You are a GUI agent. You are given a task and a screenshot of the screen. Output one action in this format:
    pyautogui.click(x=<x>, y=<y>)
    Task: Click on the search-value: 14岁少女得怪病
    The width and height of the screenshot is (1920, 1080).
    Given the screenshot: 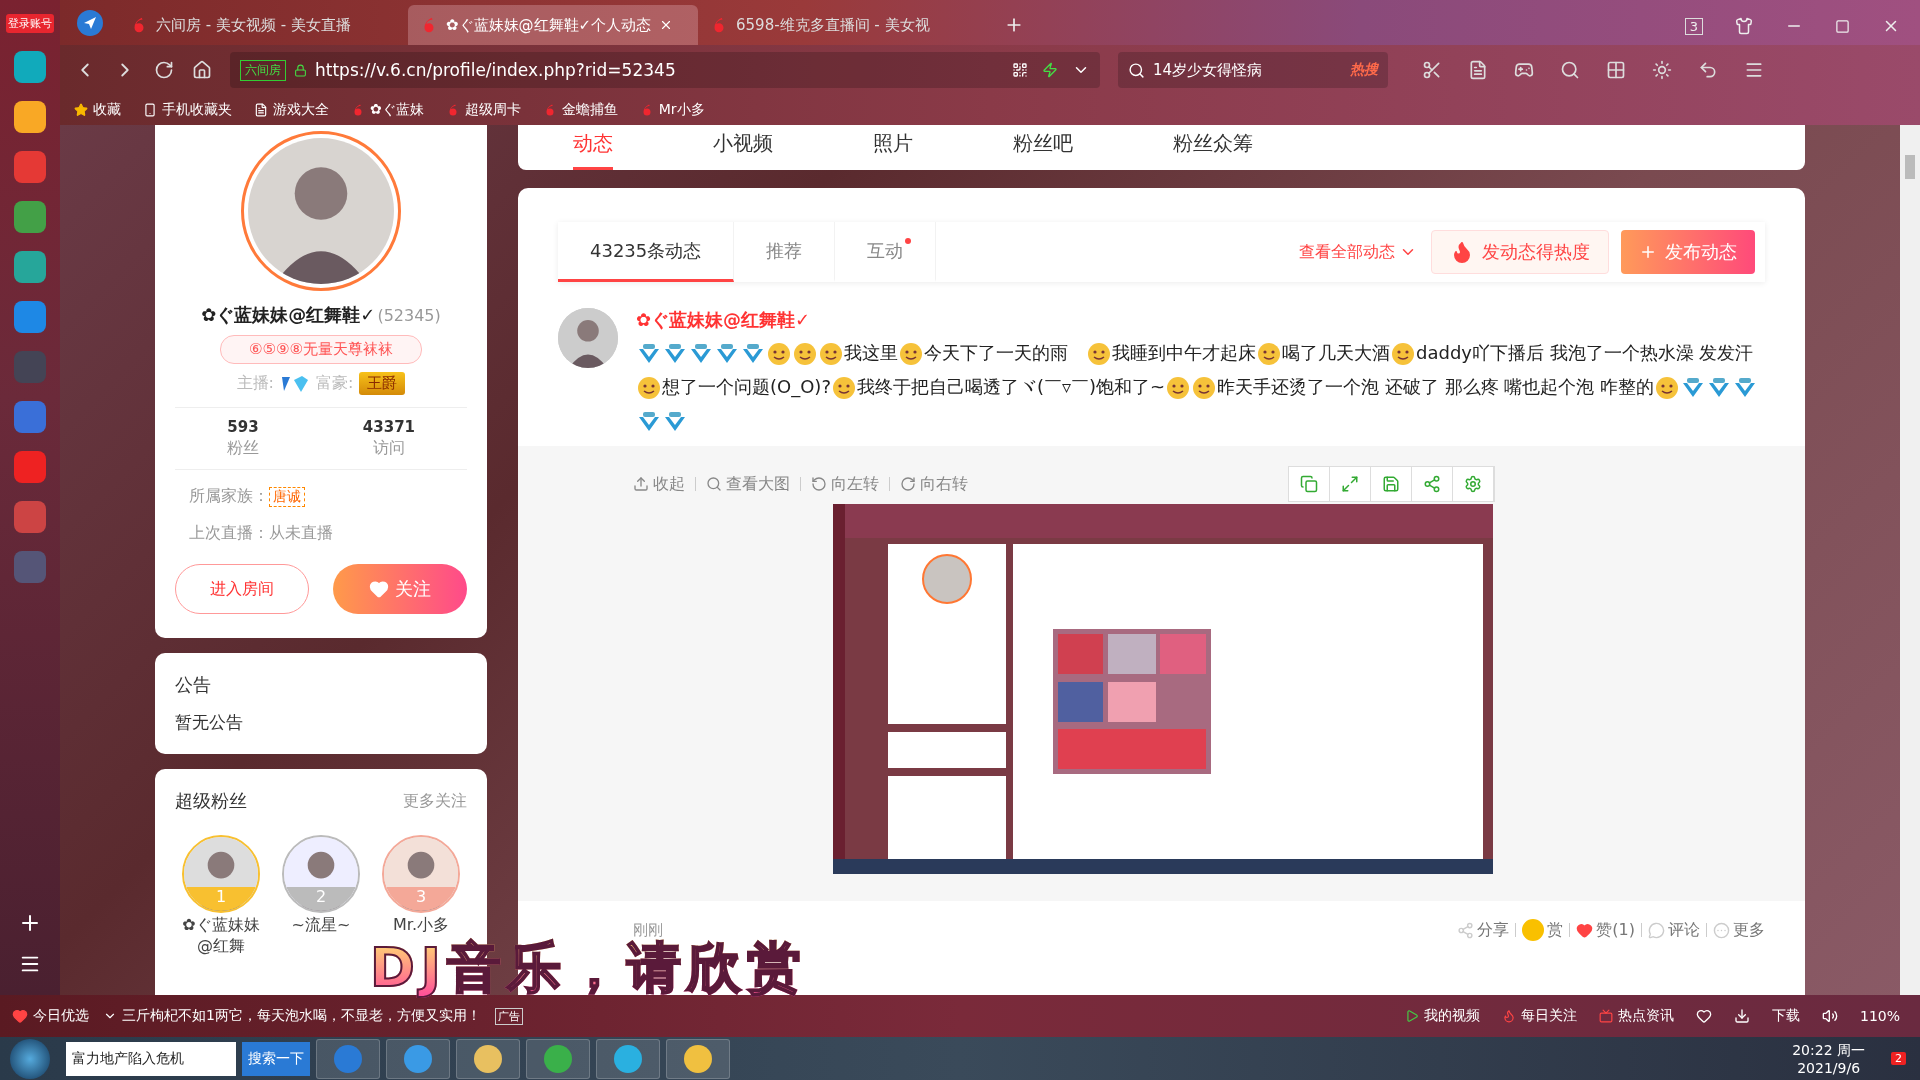 What is the action you would take?
    pyautogui.click(x=1208, y=70)
    